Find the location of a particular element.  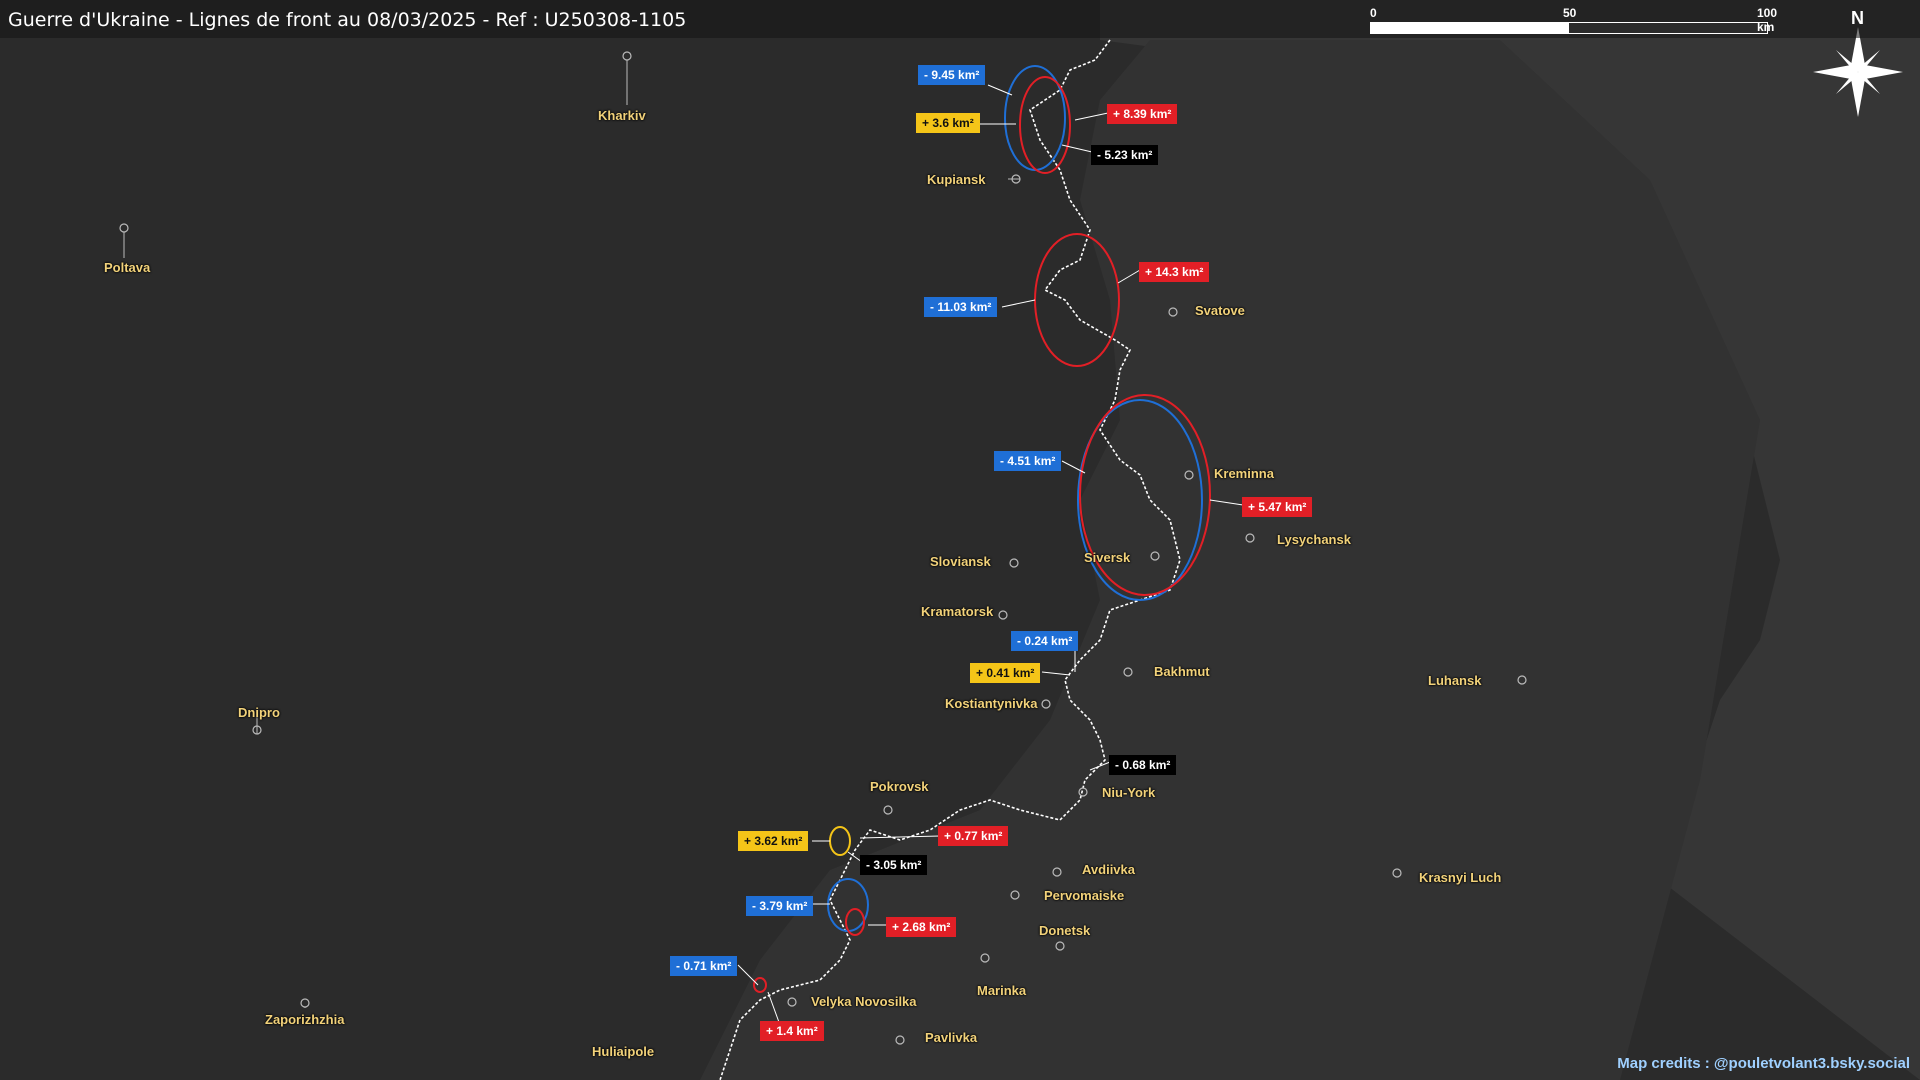

callout-loss: - 9.45 km² is located at coordinates (952, 75).